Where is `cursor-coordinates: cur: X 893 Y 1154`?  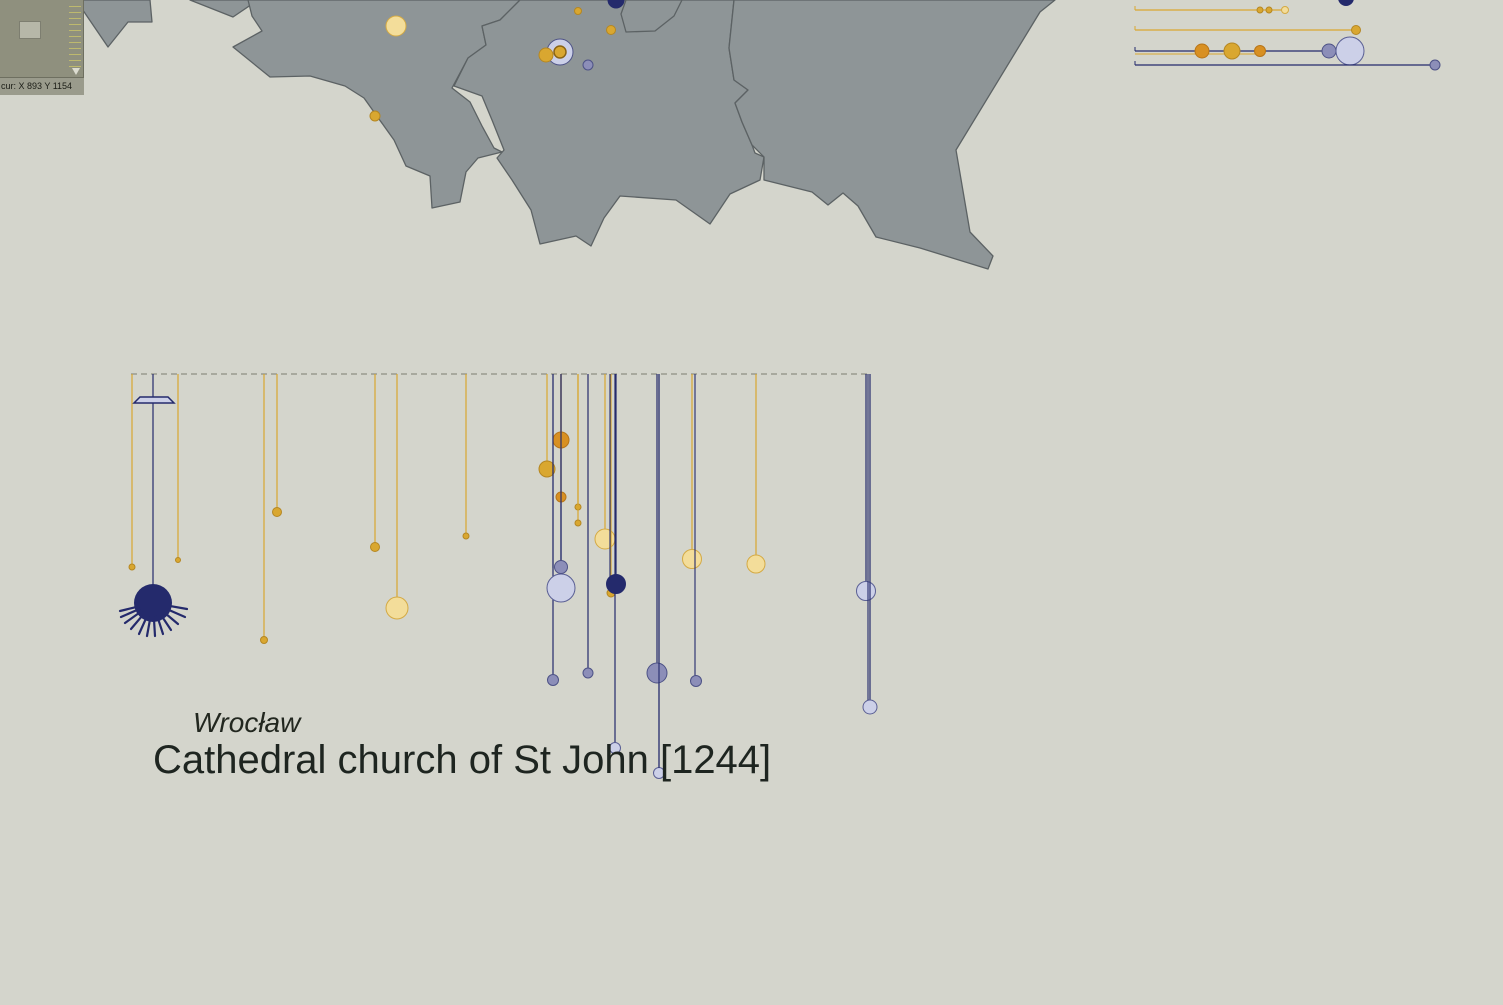 cursor-coordinates: cur: X 893 Y 1154 is located at coordinates (42, 86).